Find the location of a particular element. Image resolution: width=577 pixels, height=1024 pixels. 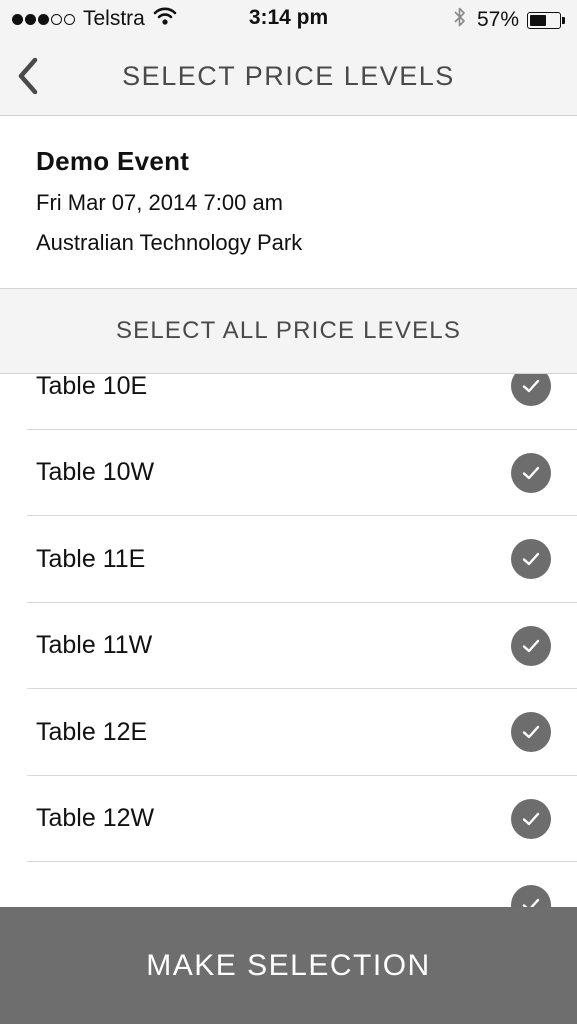

event-date: Fri Mar 07, 2014 7:00 am is located at coordinates (160, 202).